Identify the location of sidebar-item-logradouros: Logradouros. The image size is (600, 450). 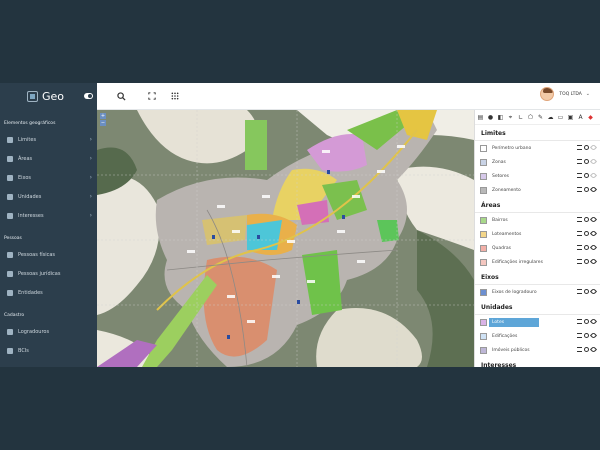
(48, 331).